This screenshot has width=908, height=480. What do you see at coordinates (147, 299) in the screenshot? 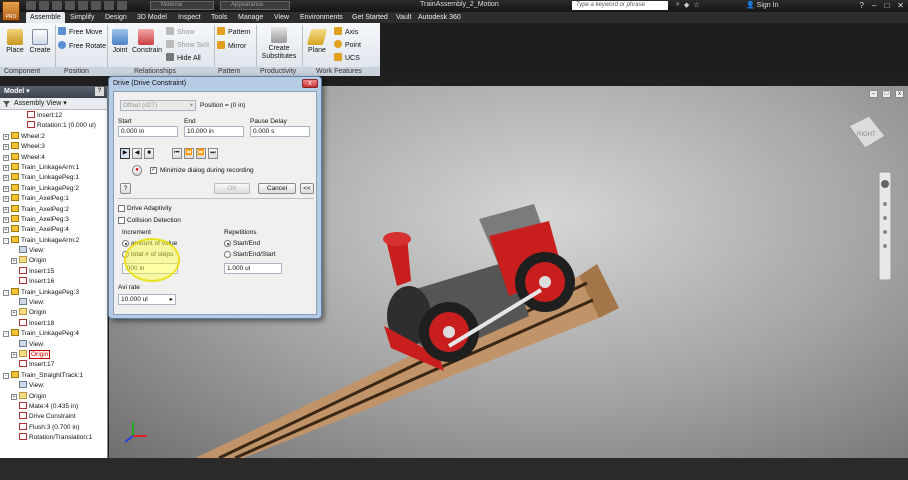
I see `avi-rate-input: 10.000 ul ▸` at bounding box center [147, 299].